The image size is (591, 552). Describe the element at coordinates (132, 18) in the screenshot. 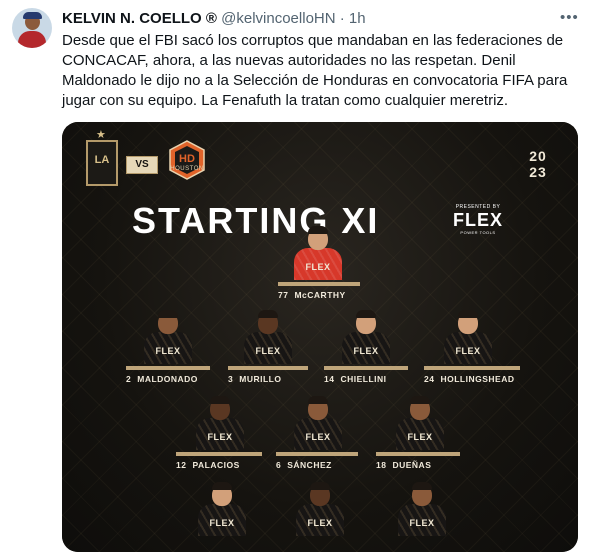

I see `author-name: KELVIN N. COELLO` at that location.